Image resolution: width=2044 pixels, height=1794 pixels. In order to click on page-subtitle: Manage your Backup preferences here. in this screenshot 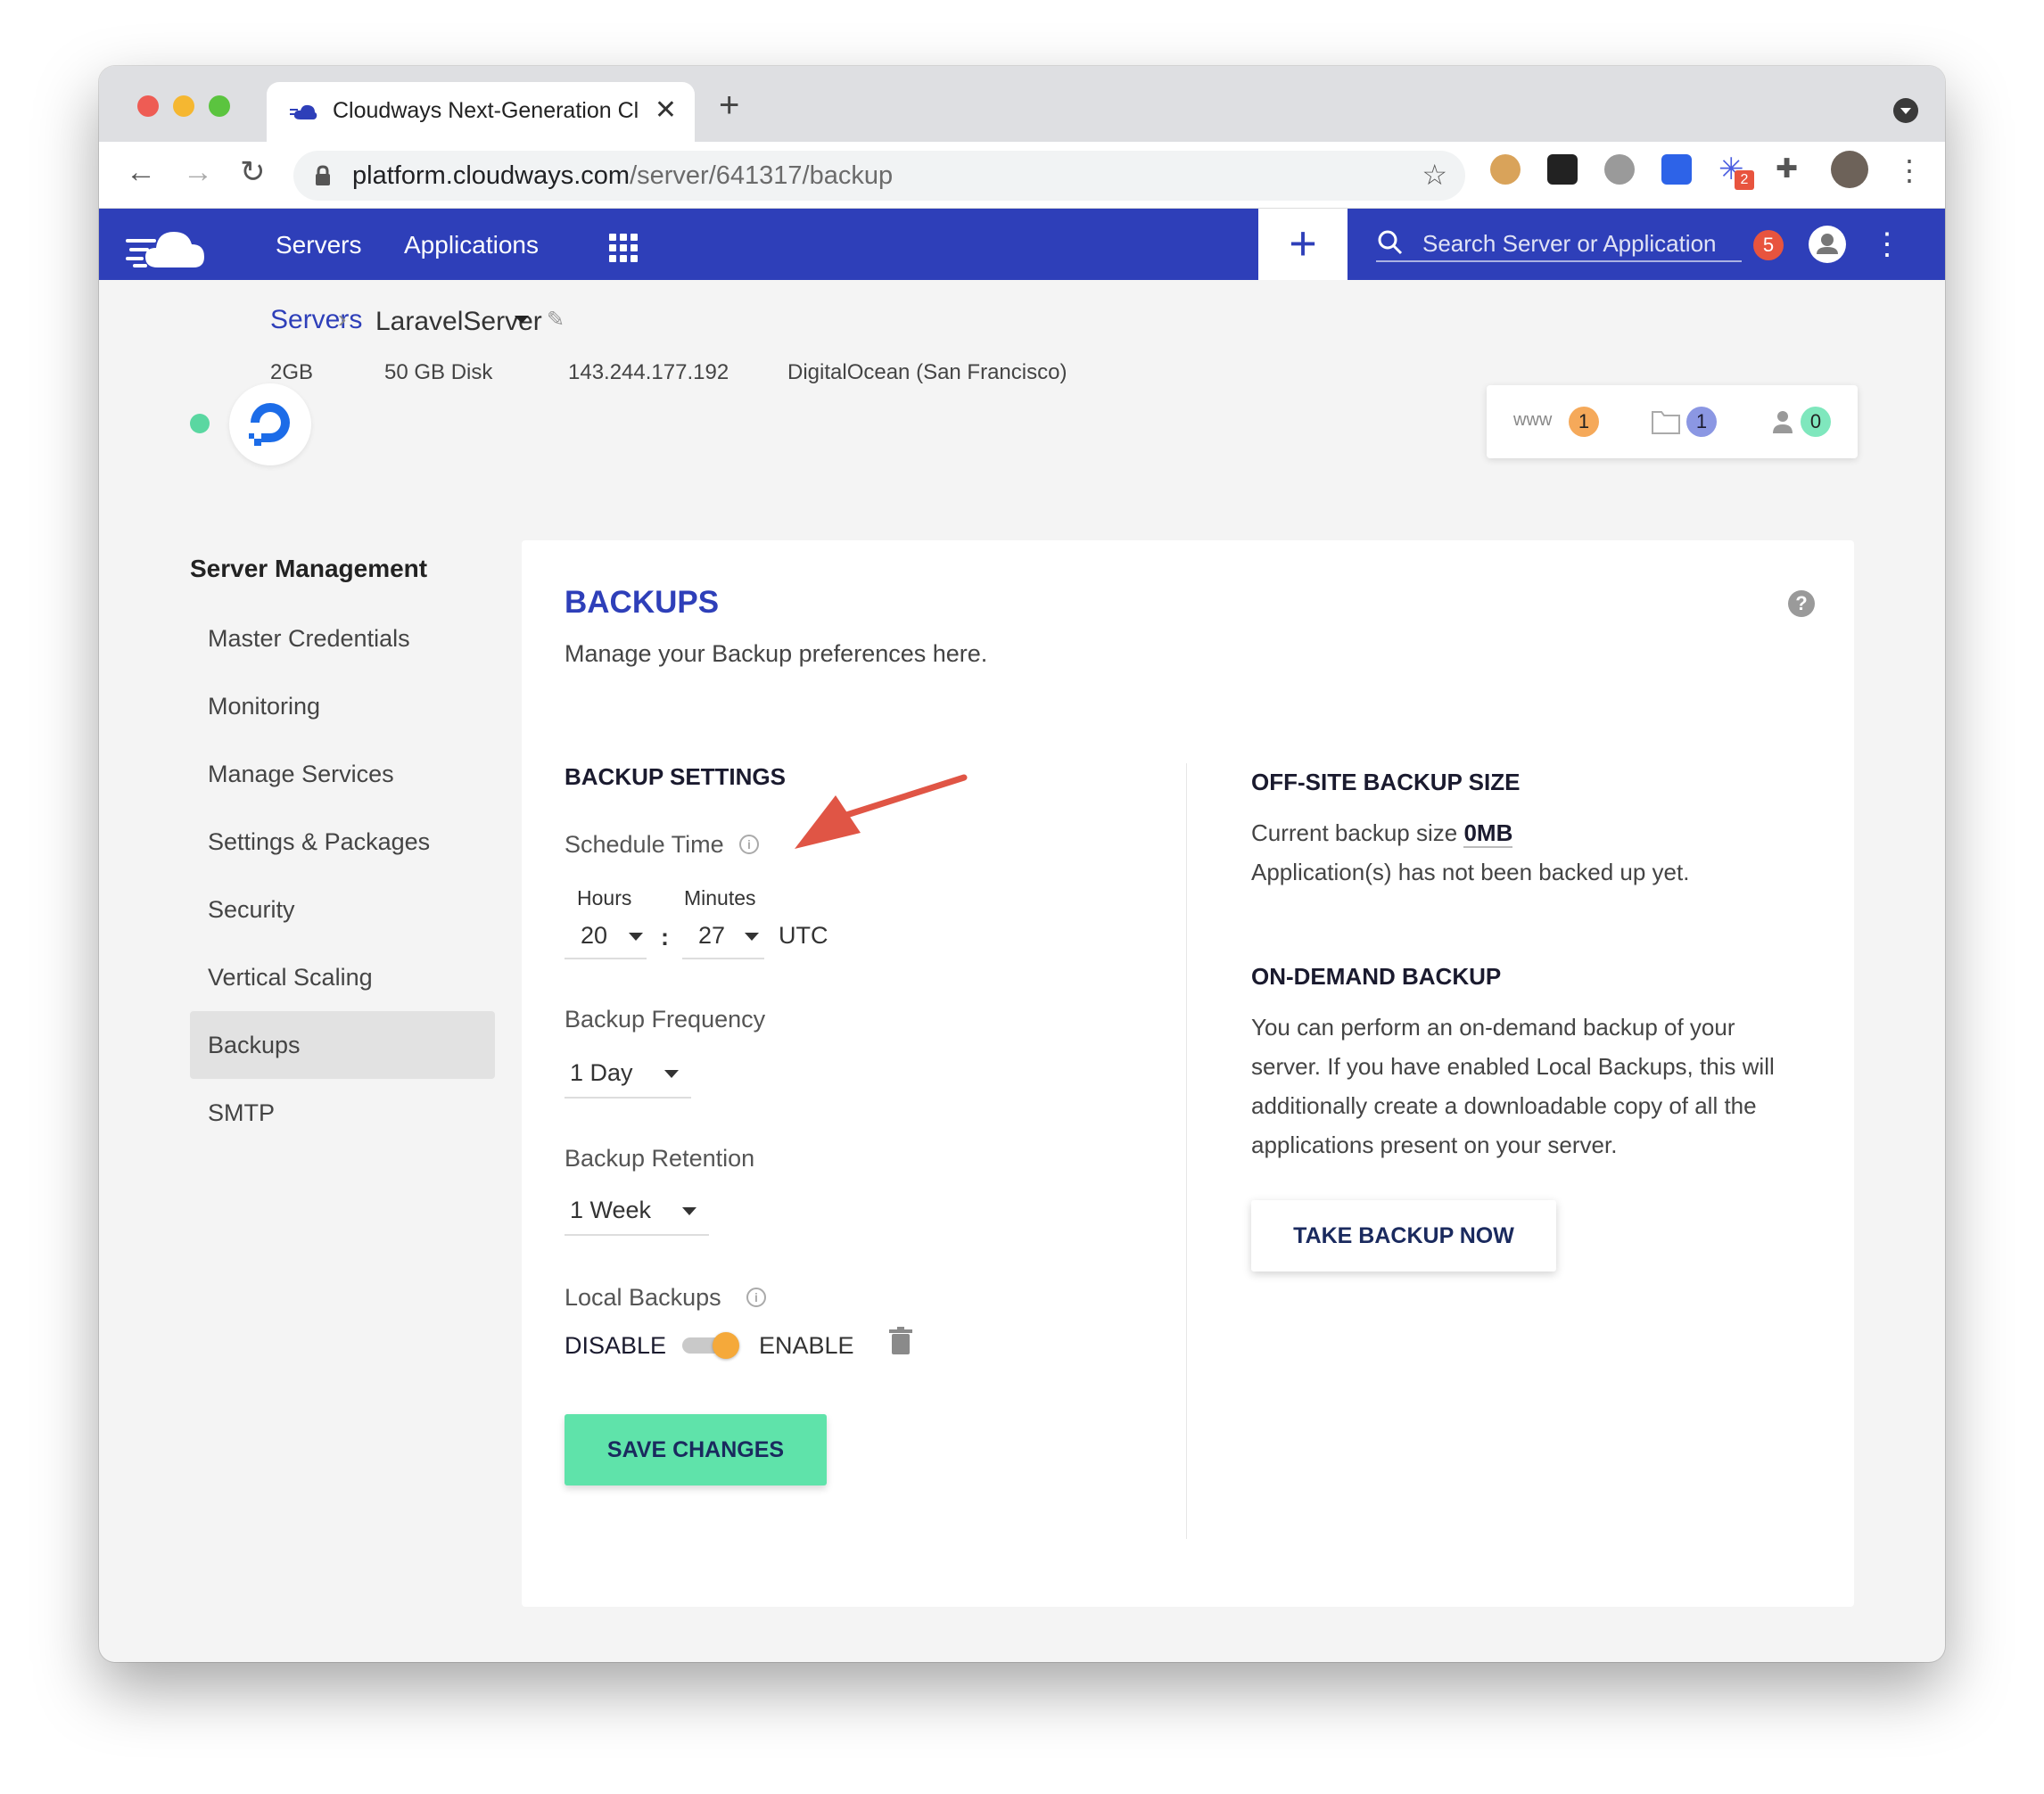, I will do `click(777, 653)`.